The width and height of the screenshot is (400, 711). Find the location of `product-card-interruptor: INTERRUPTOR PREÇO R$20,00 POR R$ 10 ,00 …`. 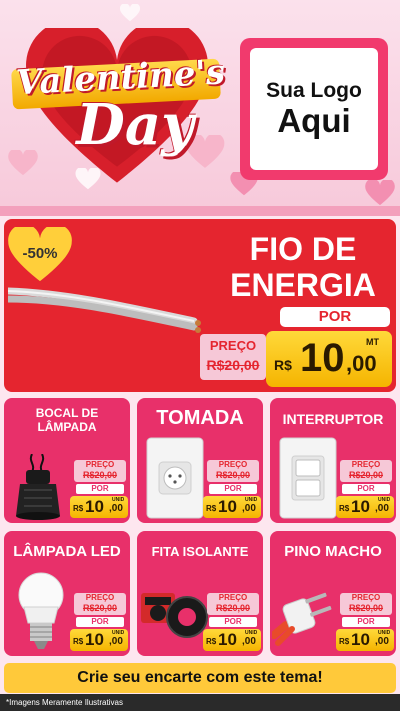

product-card-interruptor: INTERRUPTOR PREÇO R$20,00 POR R$ 10 ,00 … is located at coordinates (333, 460).